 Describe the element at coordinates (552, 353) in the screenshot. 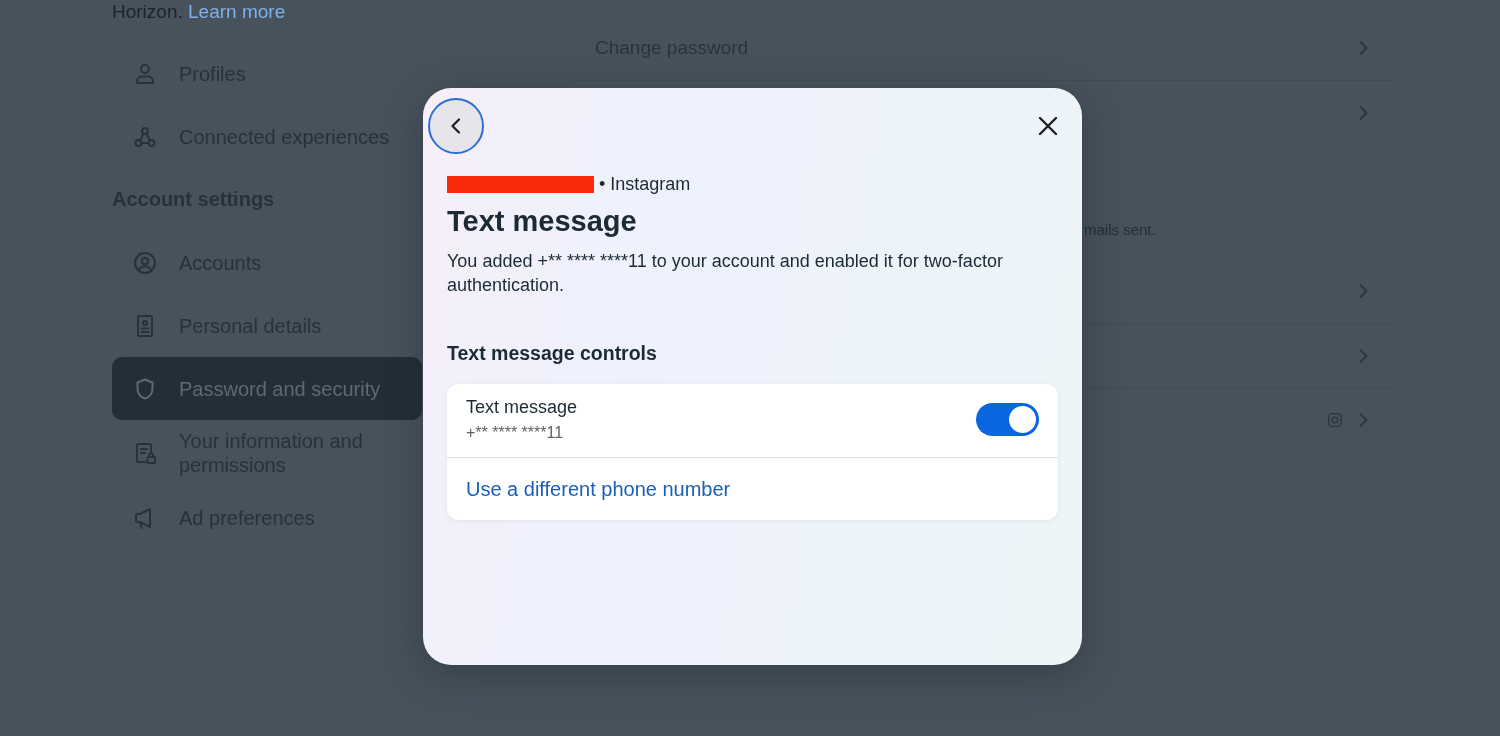

I see `section-title: Text message controls` at that location.